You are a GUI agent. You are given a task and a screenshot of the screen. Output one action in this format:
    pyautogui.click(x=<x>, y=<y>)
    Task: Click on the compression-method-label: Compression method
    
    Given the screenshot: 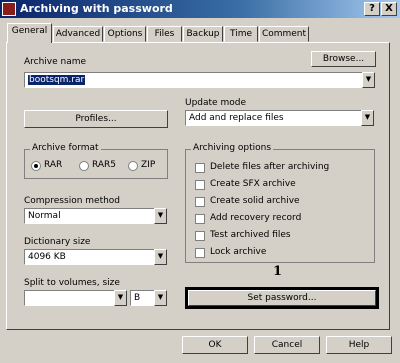 What is the action you would take?
    pyautogui.click(x=72, y=201)
    